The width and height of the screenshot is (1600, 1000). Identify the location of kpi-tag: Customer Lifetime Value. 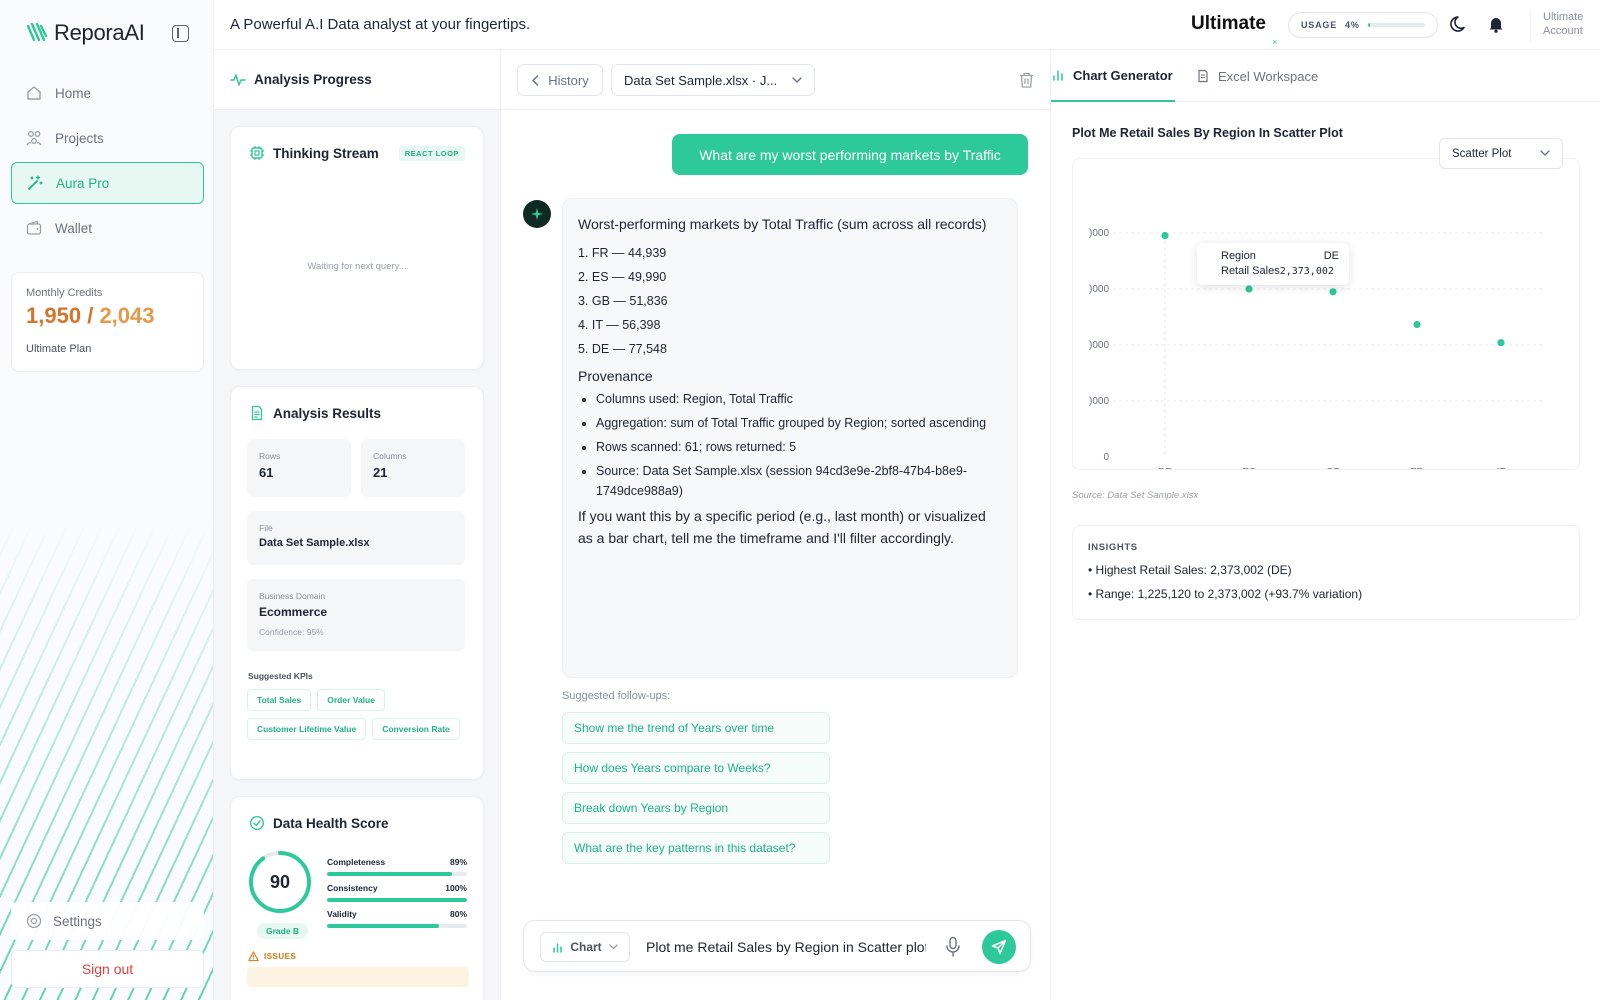
(307, 729).